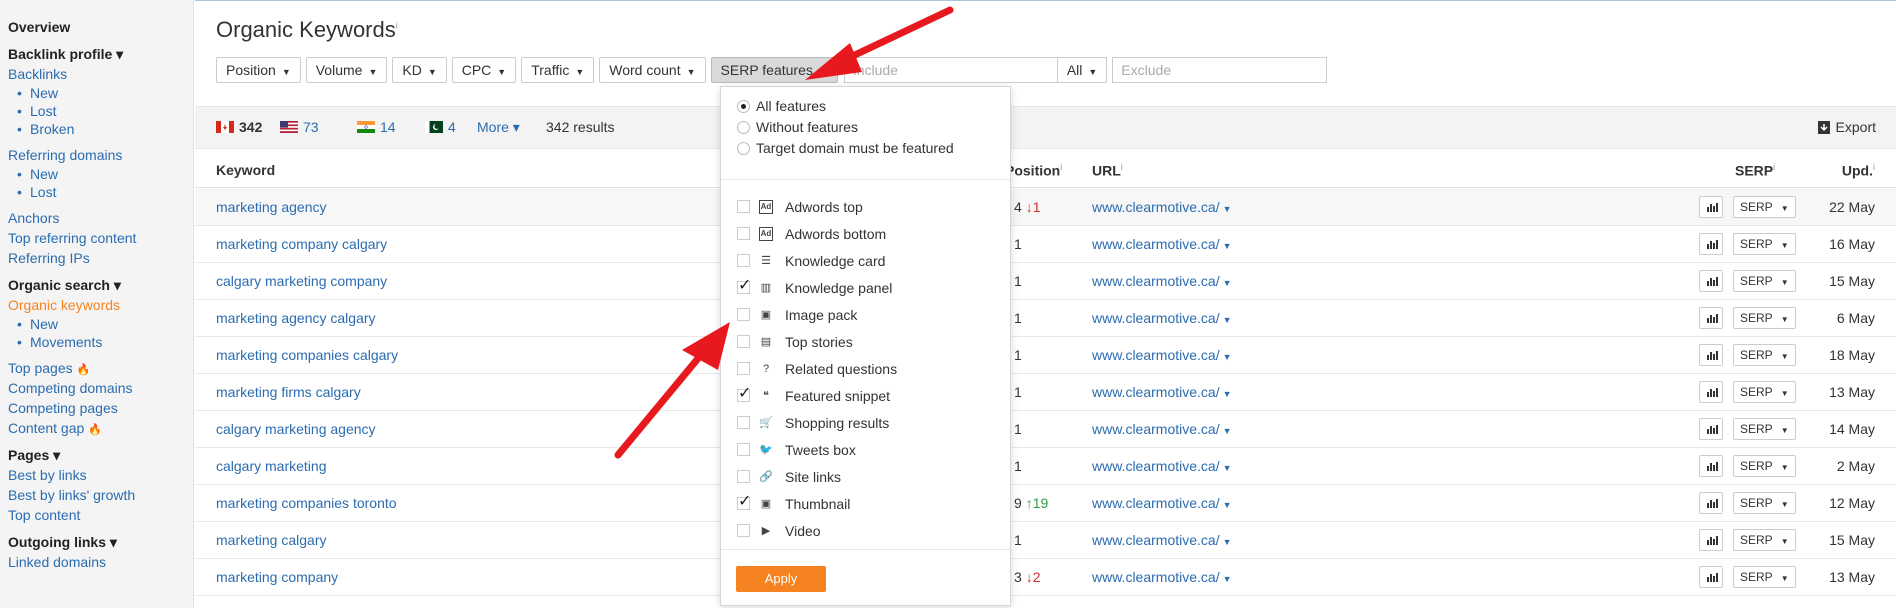  I want to click on keyword-link: marketing agency, so click(271, 207).